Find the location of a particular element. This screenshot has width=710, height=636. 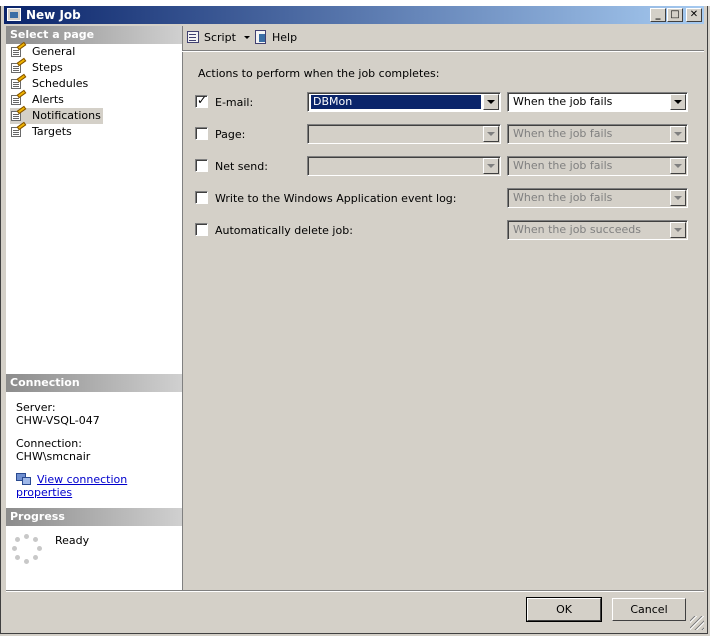

email-condition-select: When the job fails is located at coordinates (597, 102).